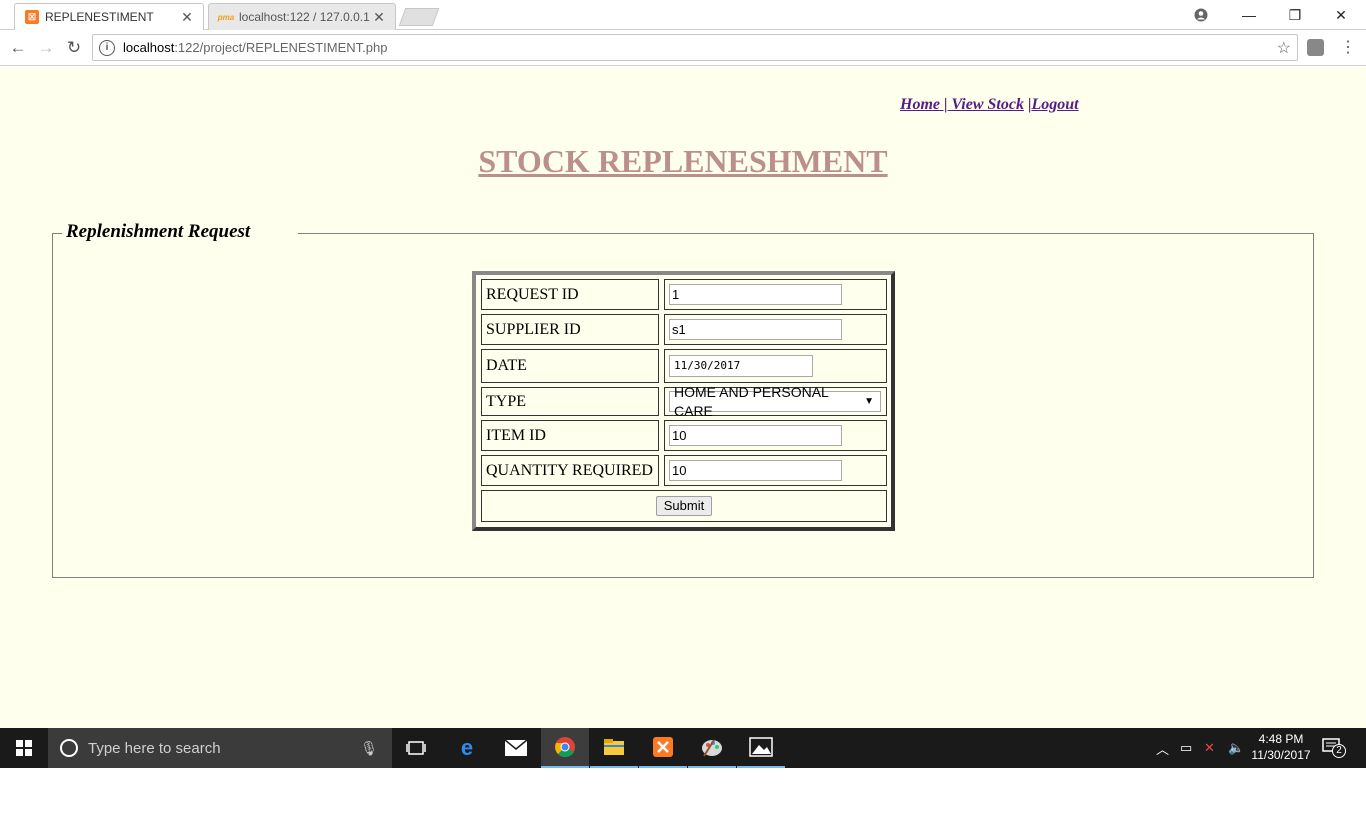  Describe the element at coordinates (755, 294) in the screenshot. I see `request-id-input: 1` at that location.